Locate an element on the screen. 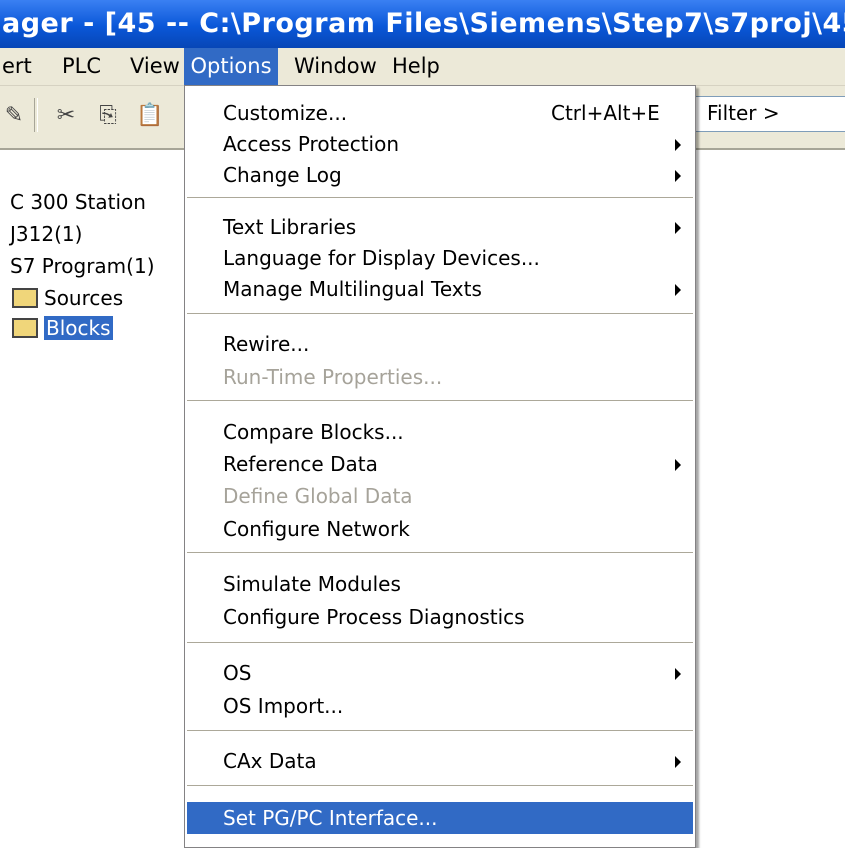 The width and height of the screenshot is (845, 857). menu-item-manage-multilingual-texts: Manage Multilingual Texts is located at coordinates (440, 289).